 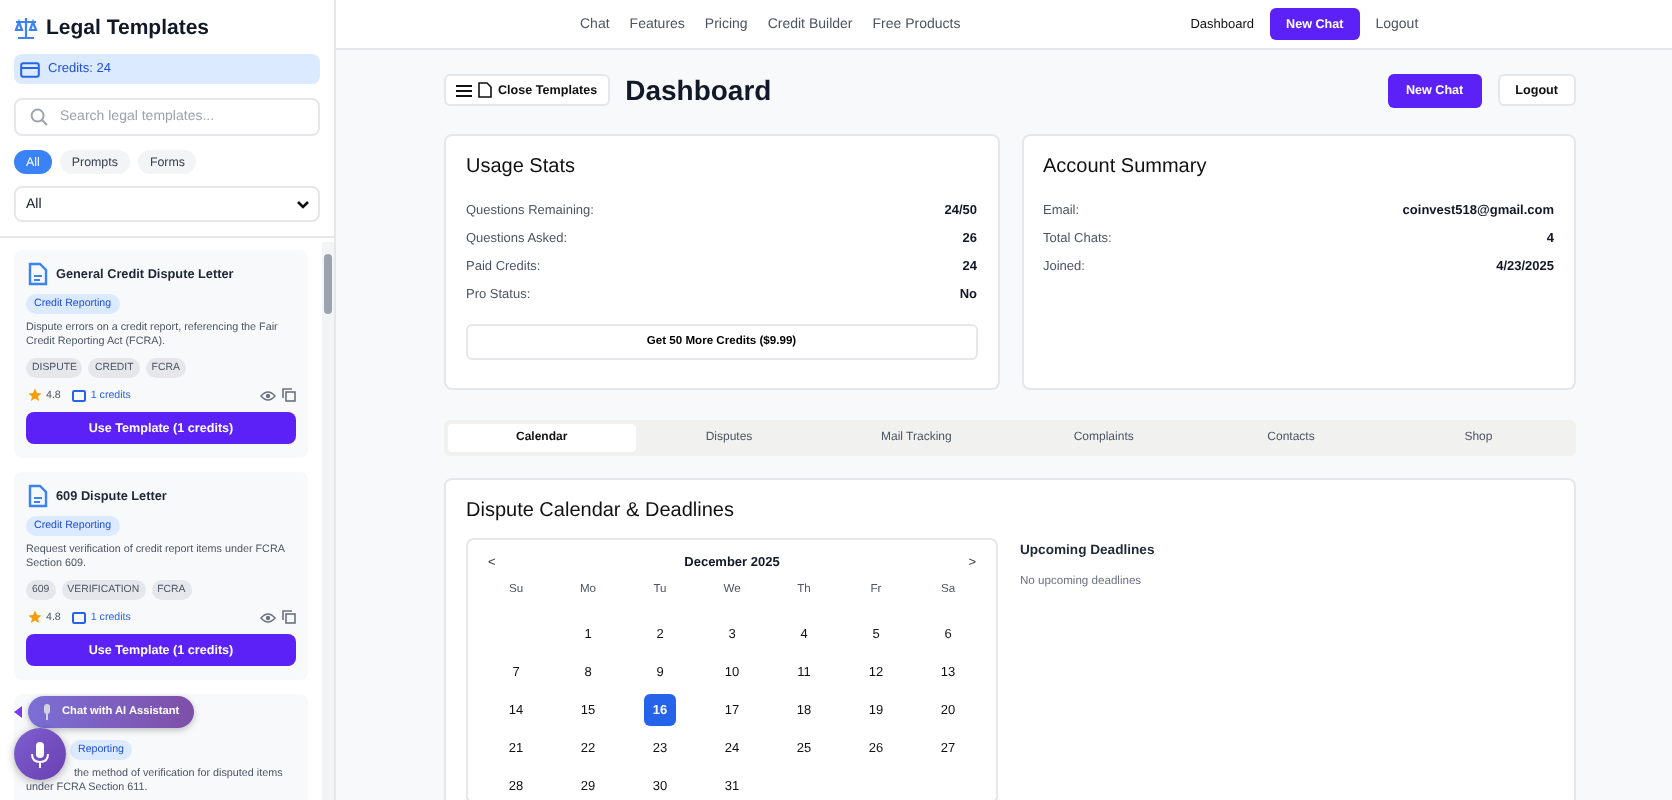 What do you see at coordinates (303, 204) in the screenshot?
I see `chevron-down-icon` at bounding box center [303, 204].